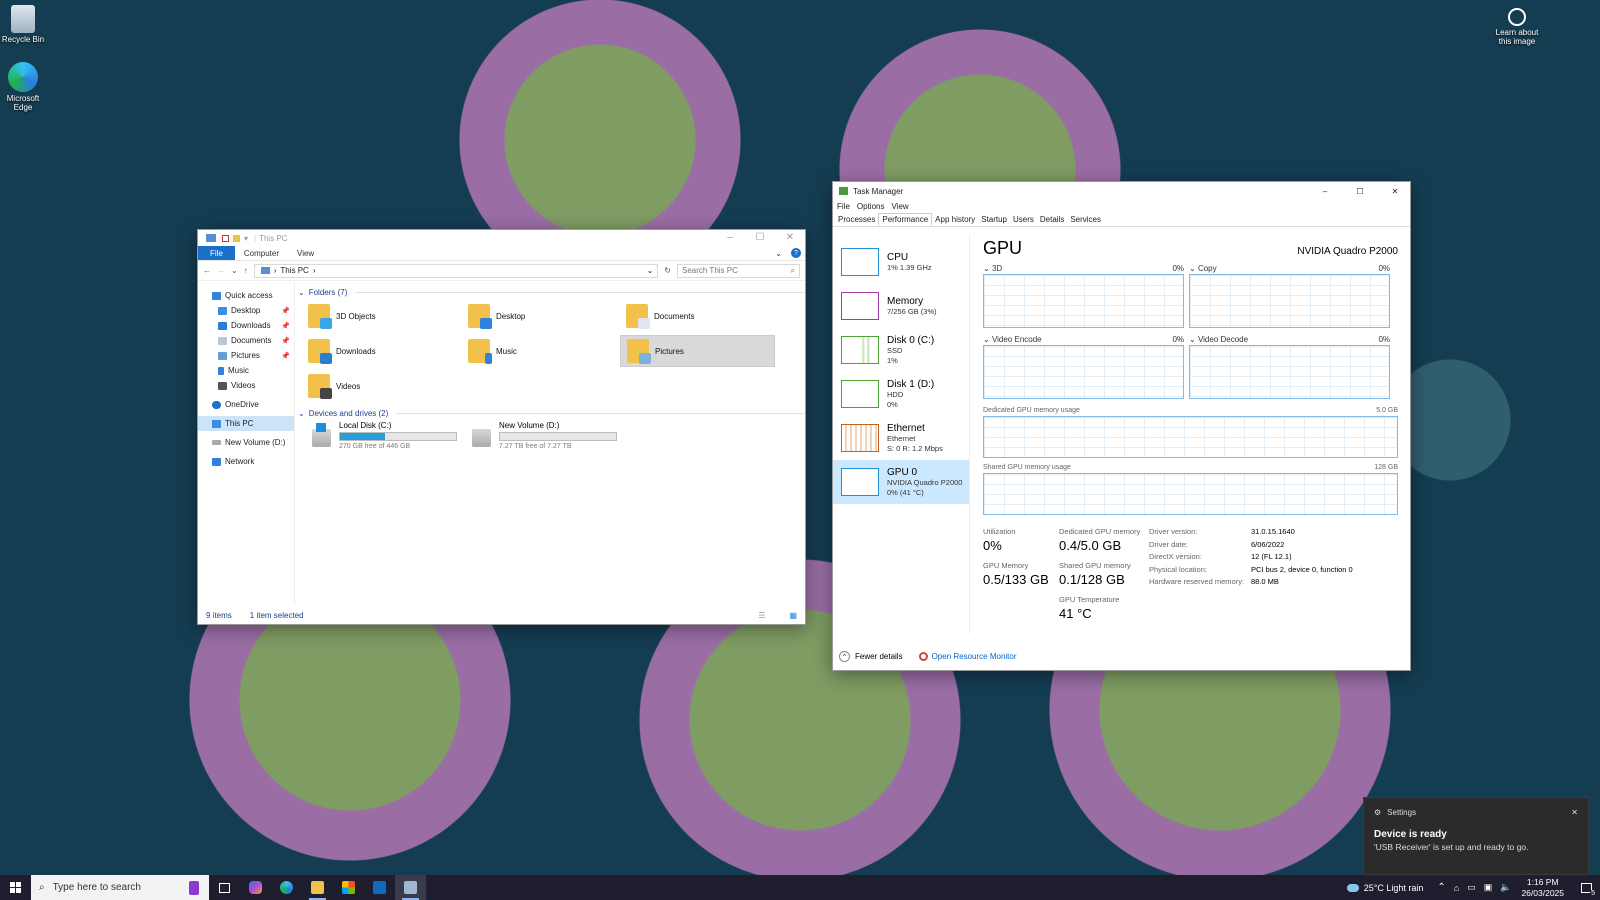 This screenshot has height=900, width=1600. I want to click on menu-file: File, so click(843, 206).